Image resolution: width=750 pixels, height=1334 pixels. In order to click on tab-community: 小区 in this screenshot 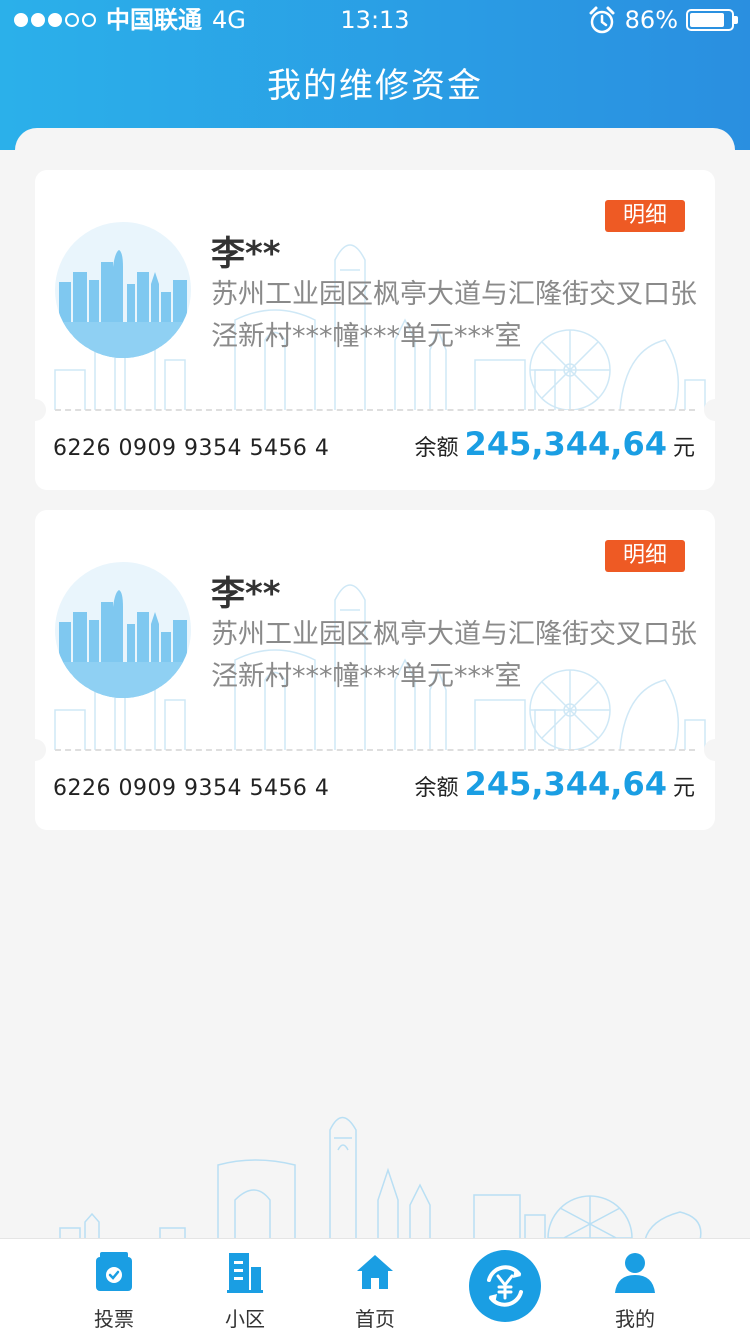, I will do `click(245, 1286)`.